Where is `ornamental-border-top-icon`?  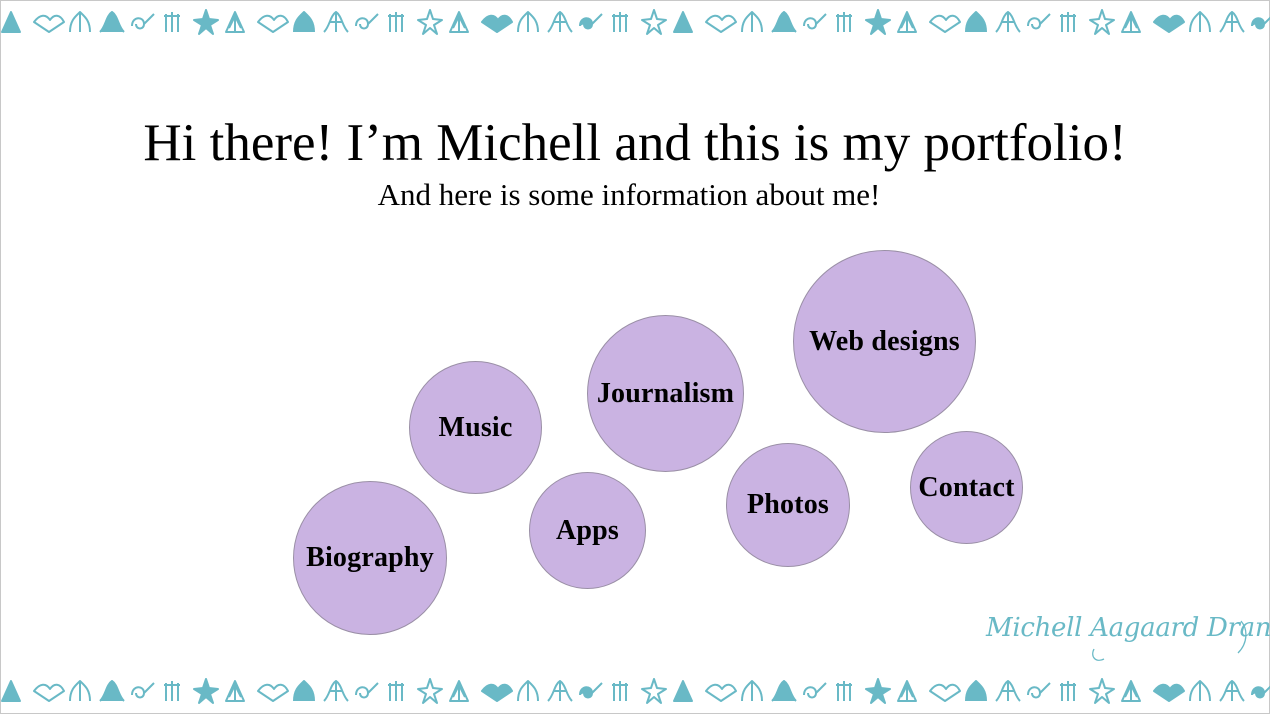
ornamental-border-top-icon is located at coordinates (635, 20).